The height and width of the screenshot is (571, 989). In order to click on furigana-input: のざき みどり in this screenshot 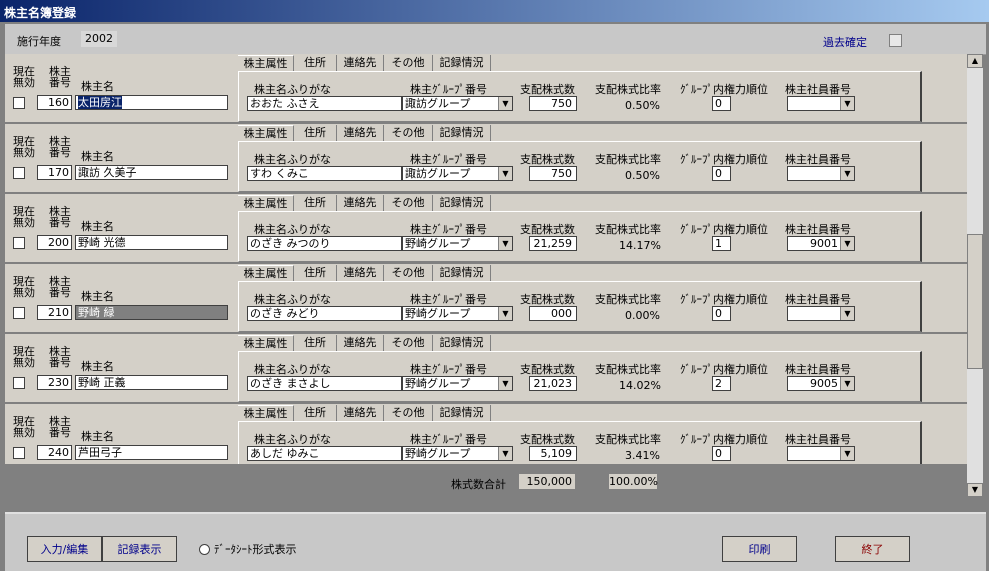, I will do `click(324, 313)`.